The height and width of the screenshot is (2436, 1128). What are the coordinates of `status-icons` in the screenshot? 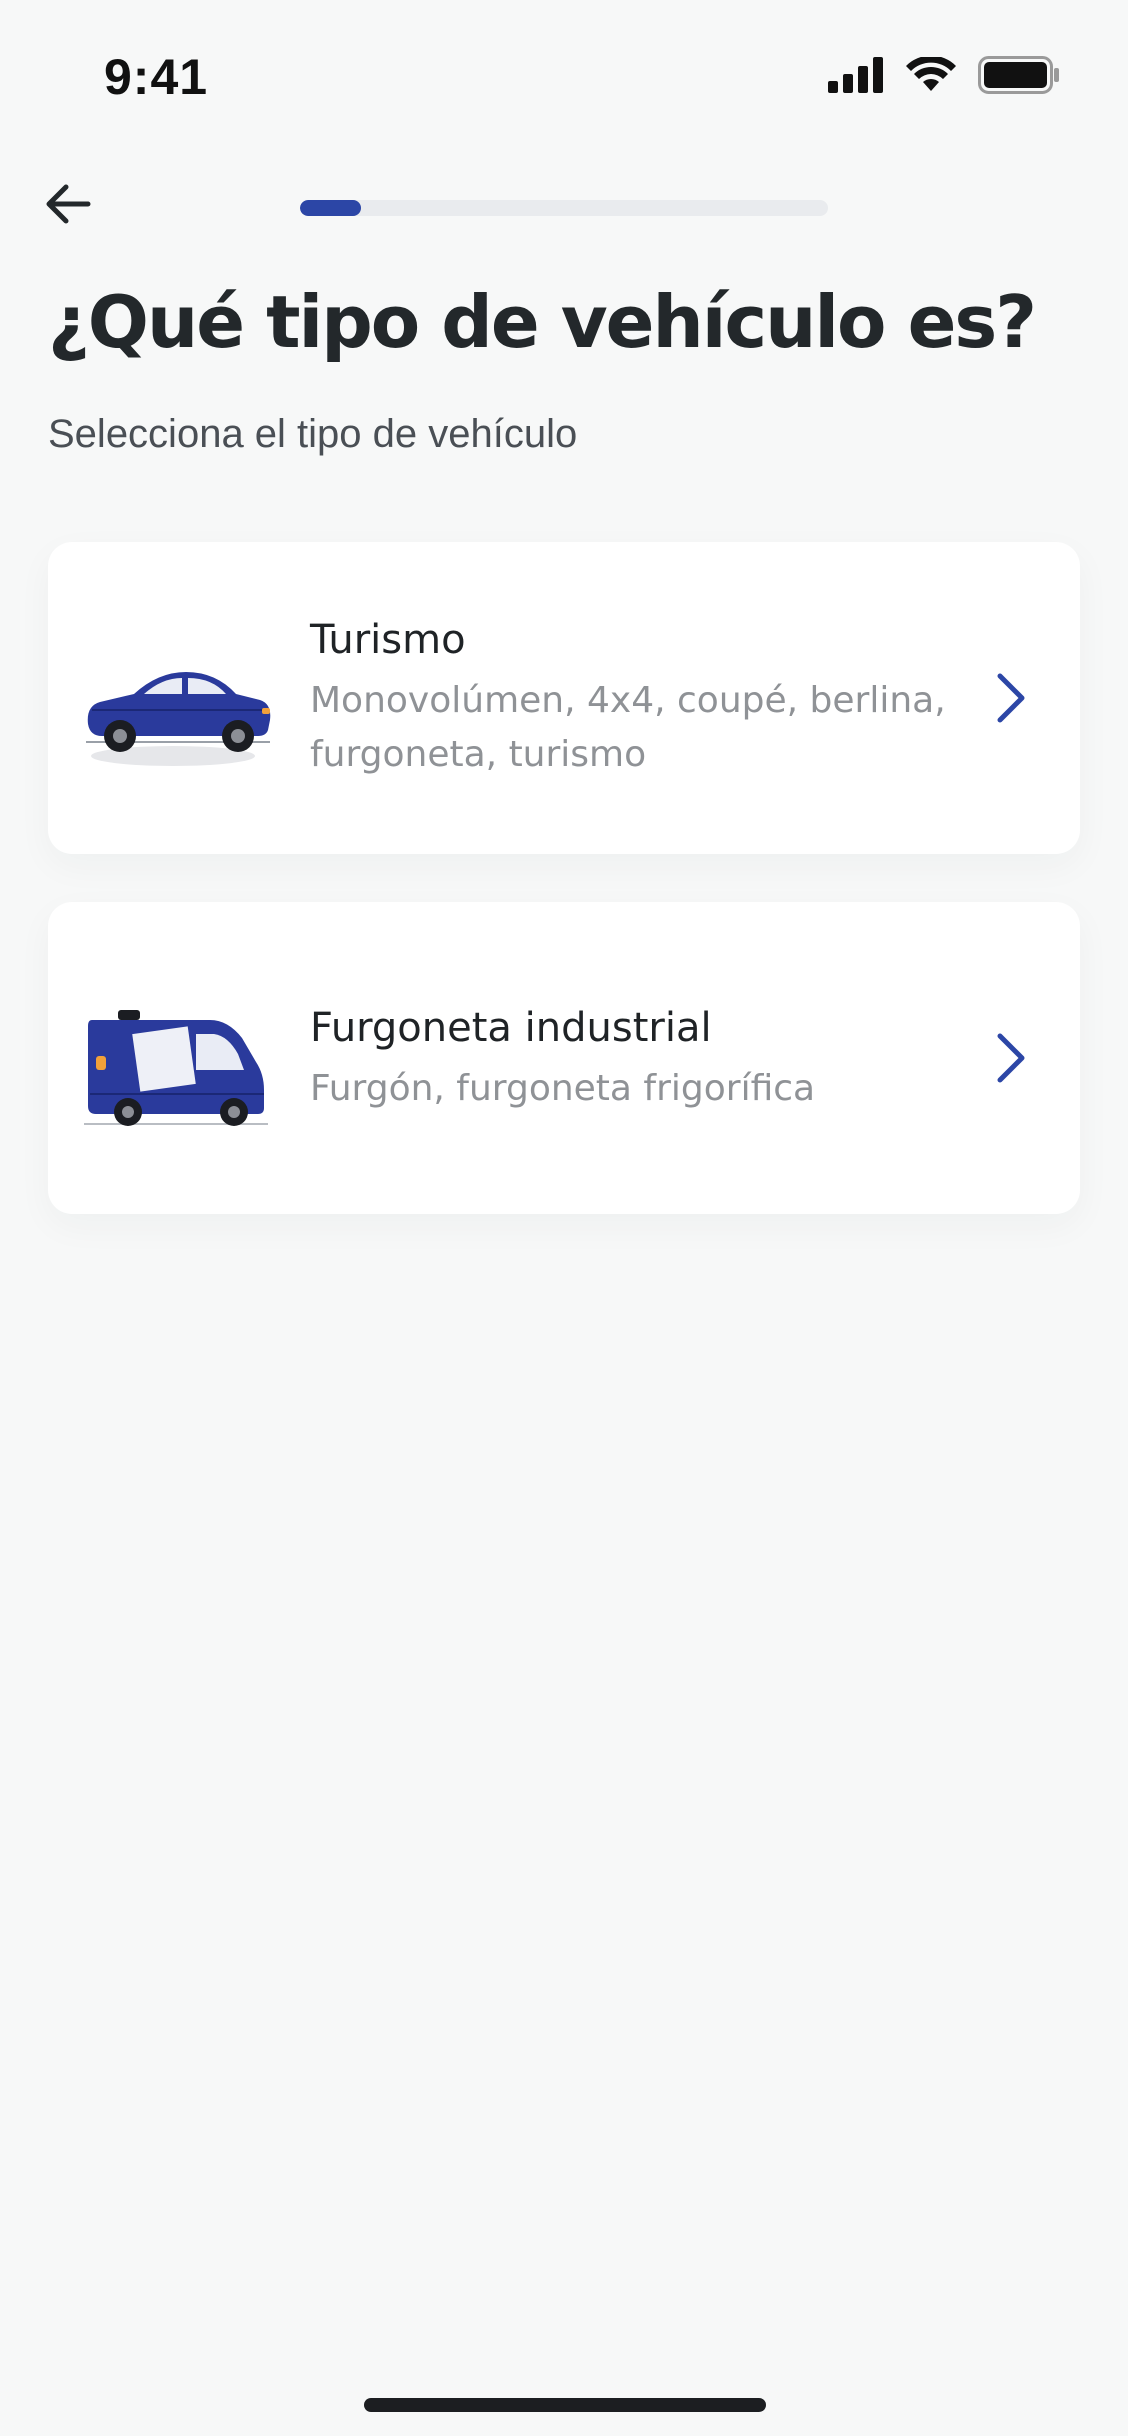 It's located at (944, 76).